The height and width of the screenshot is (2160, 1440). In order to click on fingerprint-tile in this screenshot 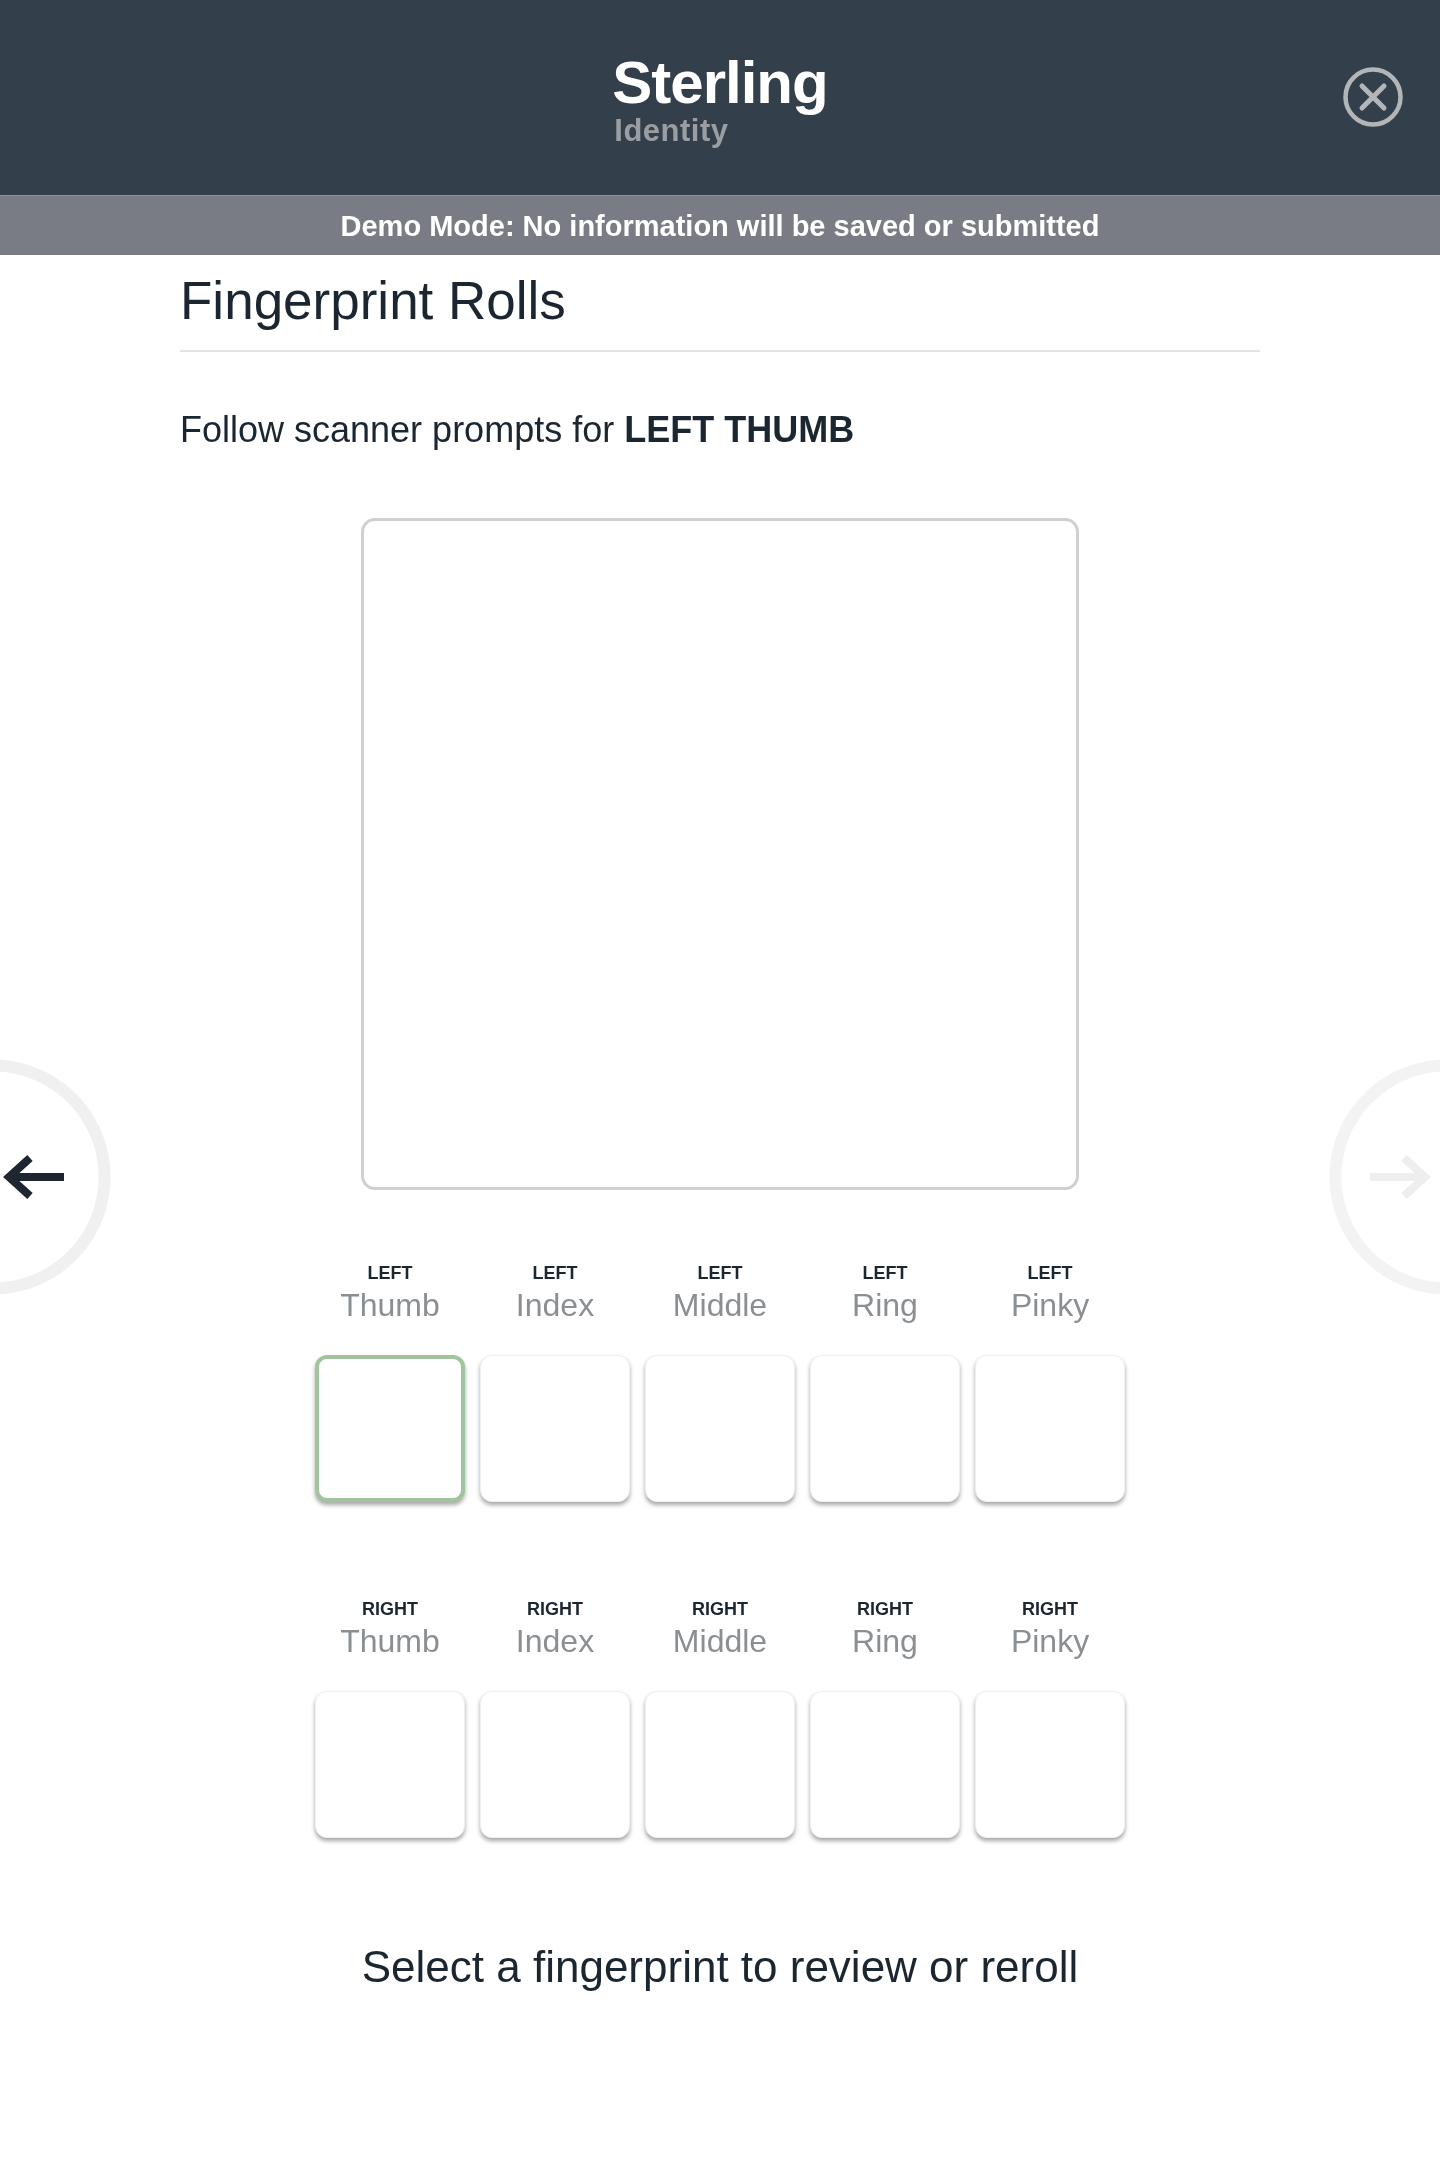, I will do `click(390, 1428)`.